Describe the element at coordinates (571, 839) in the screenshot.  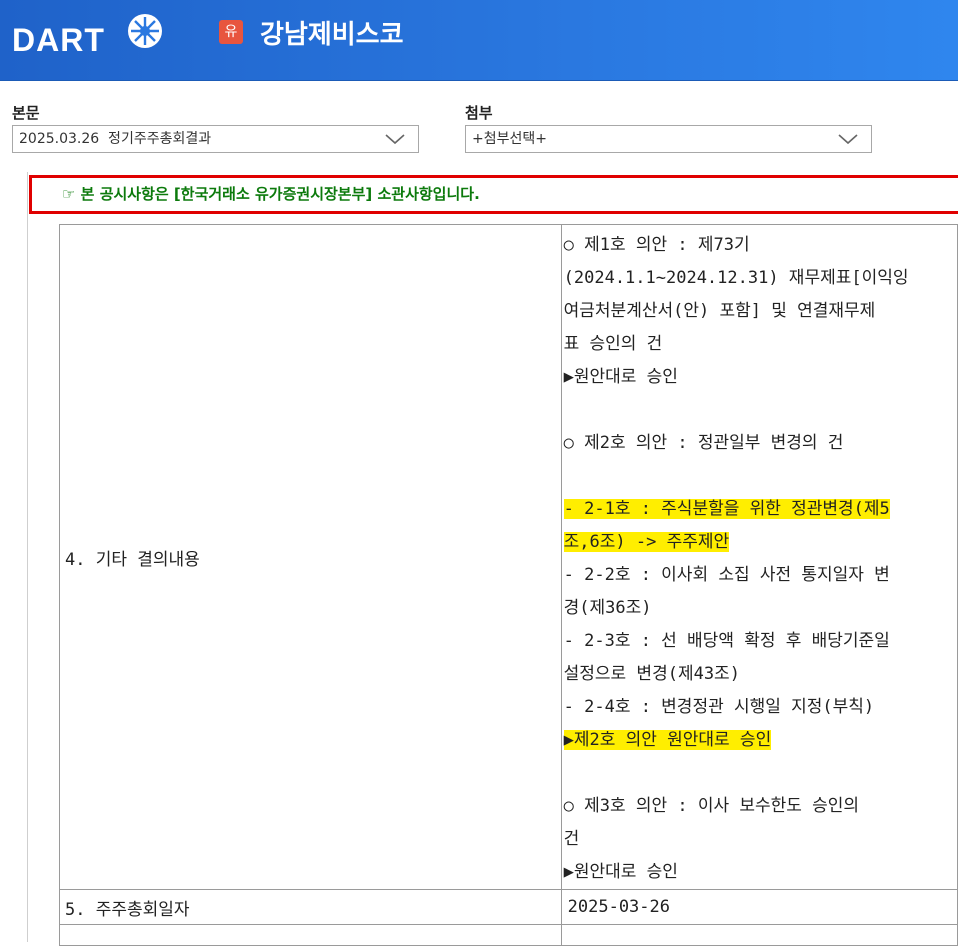
I see `resolution-line: 건` at that location.